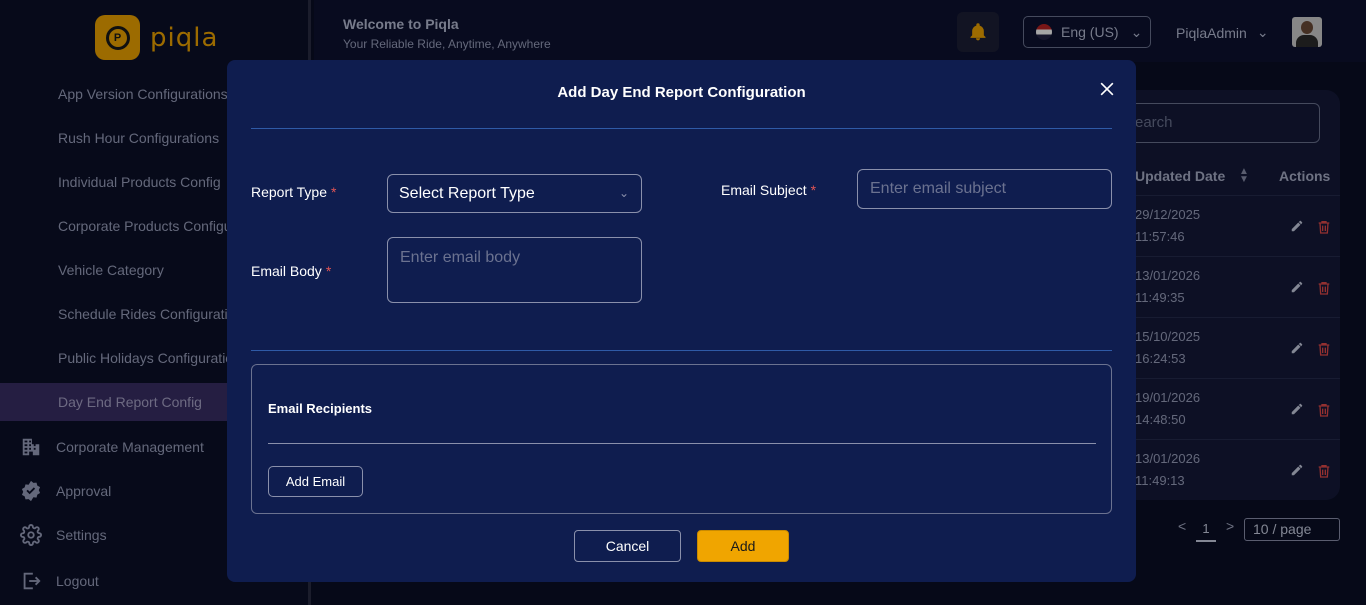  Describe the element at coordinates (467, 193) in the screenshot. I see `report-type-value: Select Report Type` at that location.